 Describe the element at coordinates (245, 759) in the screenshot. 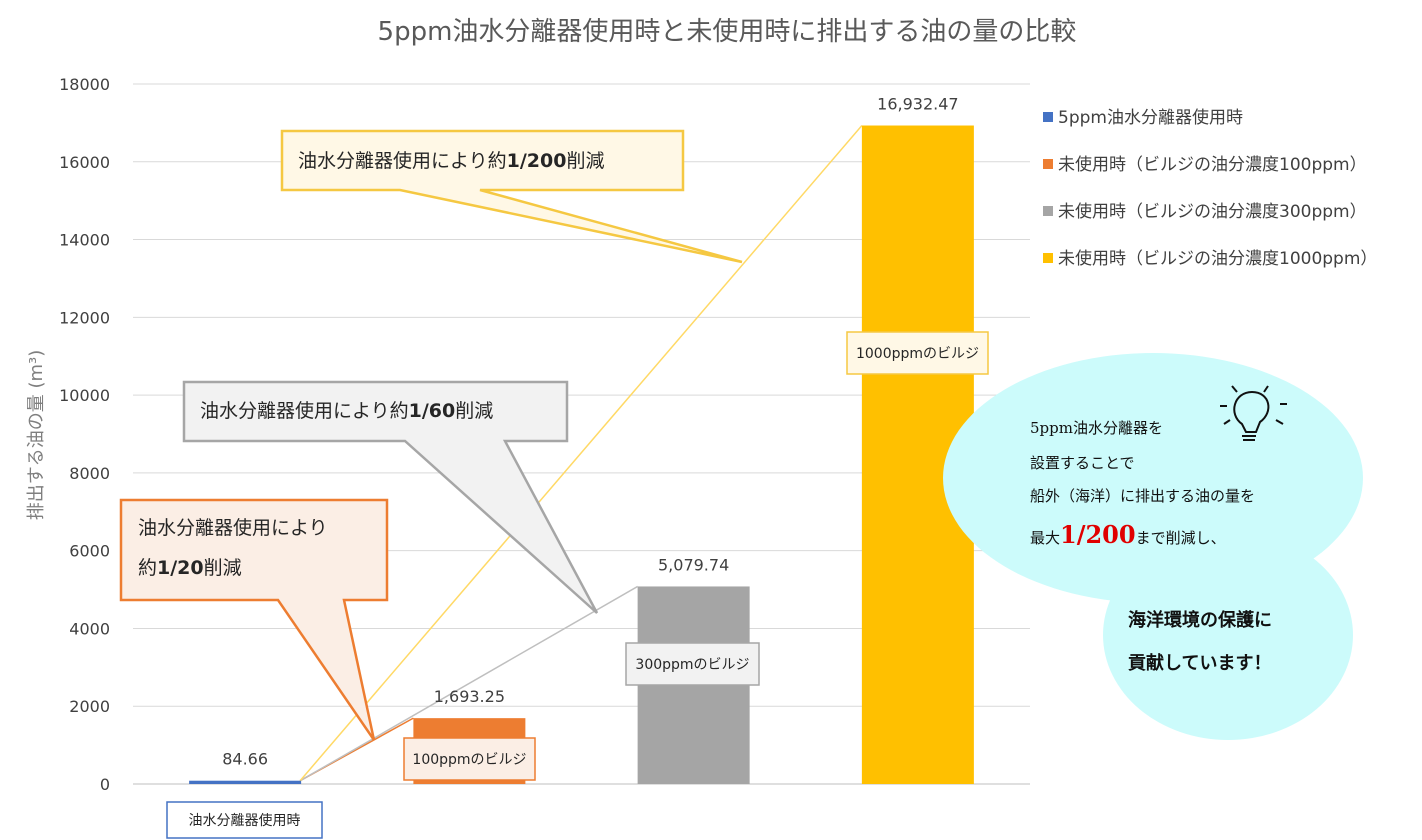

I see `data-label: 84.66` at that location.